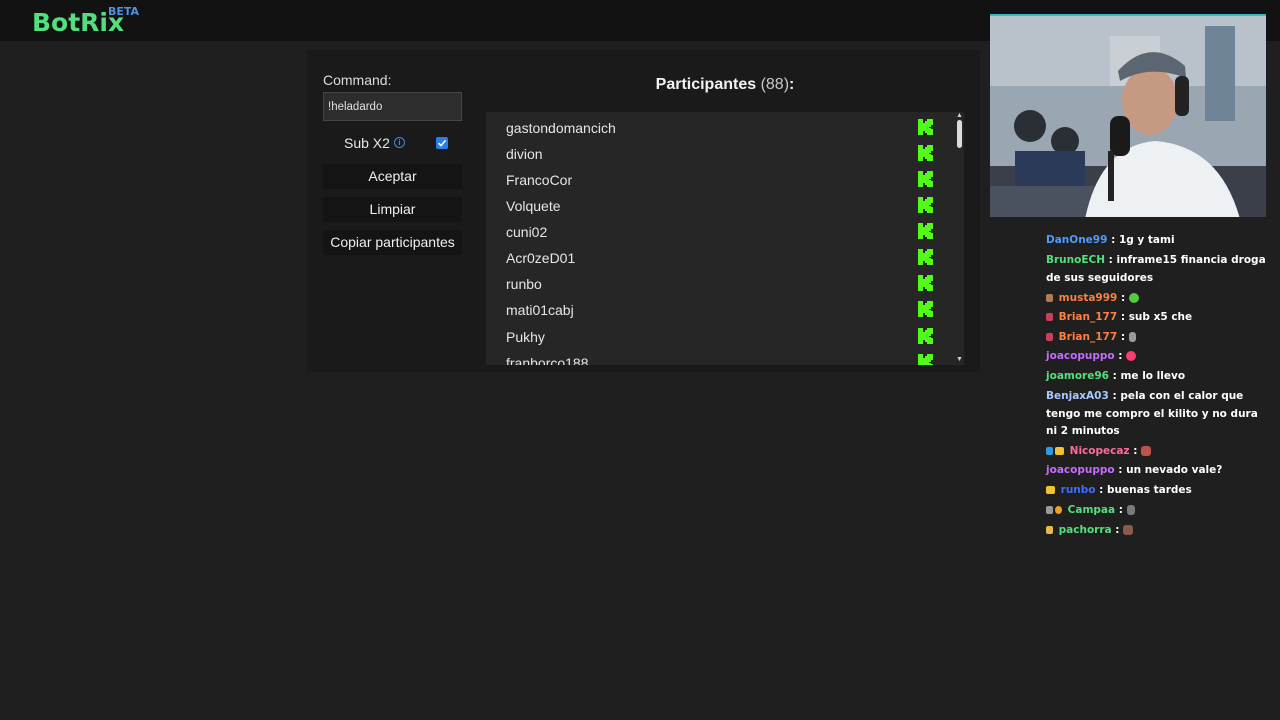 The width and height of the screenshot is (1280, 720). I want to click on chat-message: Brian_177 : sub x5 che, so click(1156, 318).